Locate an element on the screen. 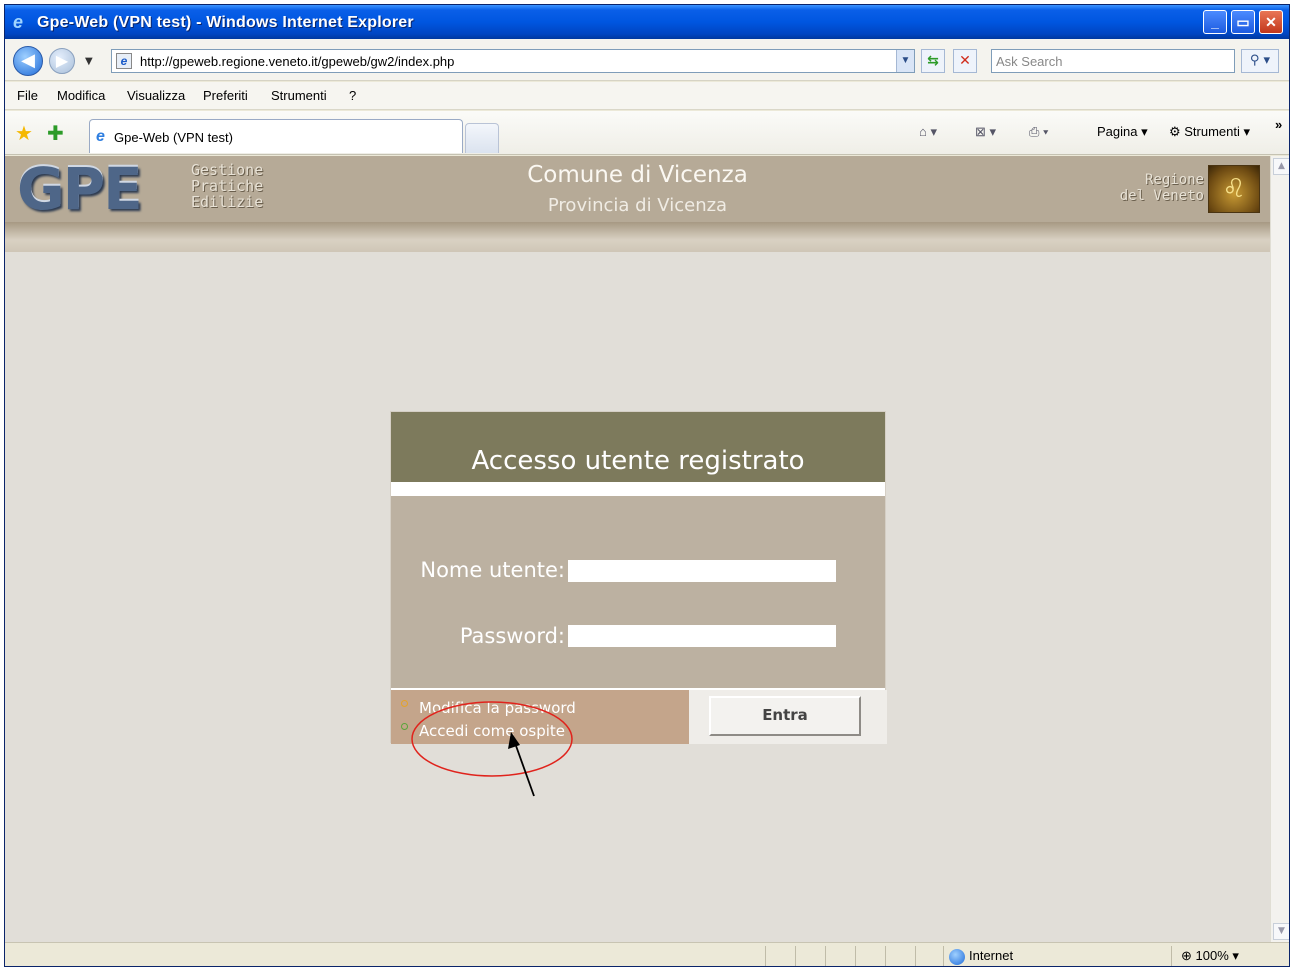 Image resolution: width=1292 pixels, height=967 pixels. provincia-subtitle: Provincia di Vicenza is located at coordinates (637, 205).